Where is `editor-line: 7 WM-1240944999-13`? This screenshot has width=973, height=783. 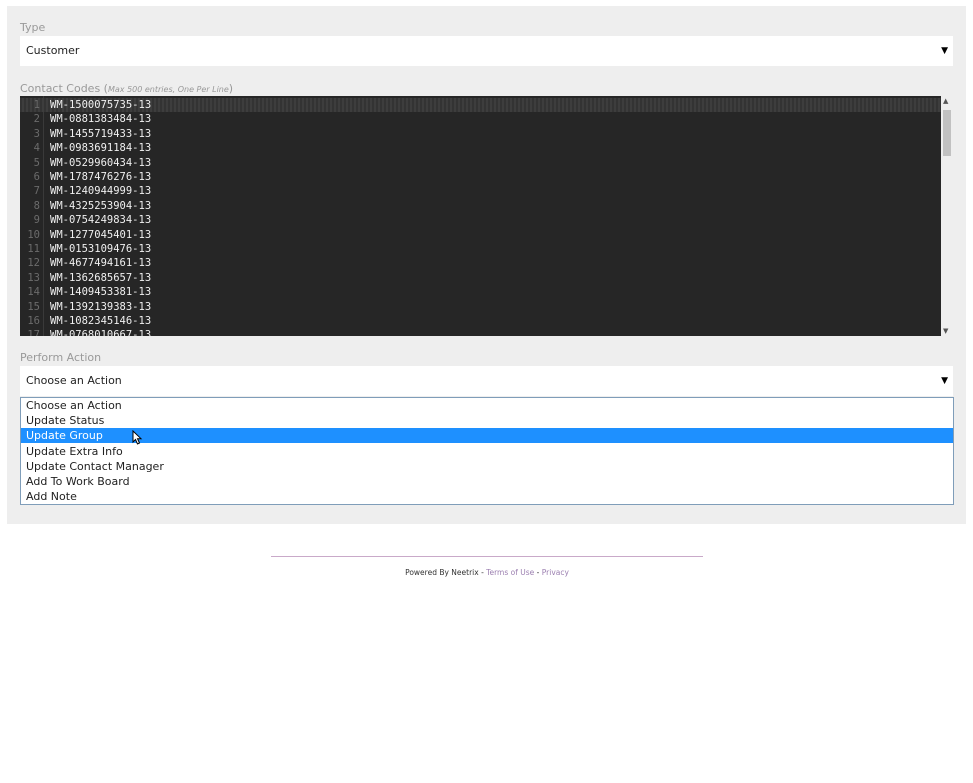 editor-line: 7 WM-1240944999-13 is located at coordinates (480, 191).